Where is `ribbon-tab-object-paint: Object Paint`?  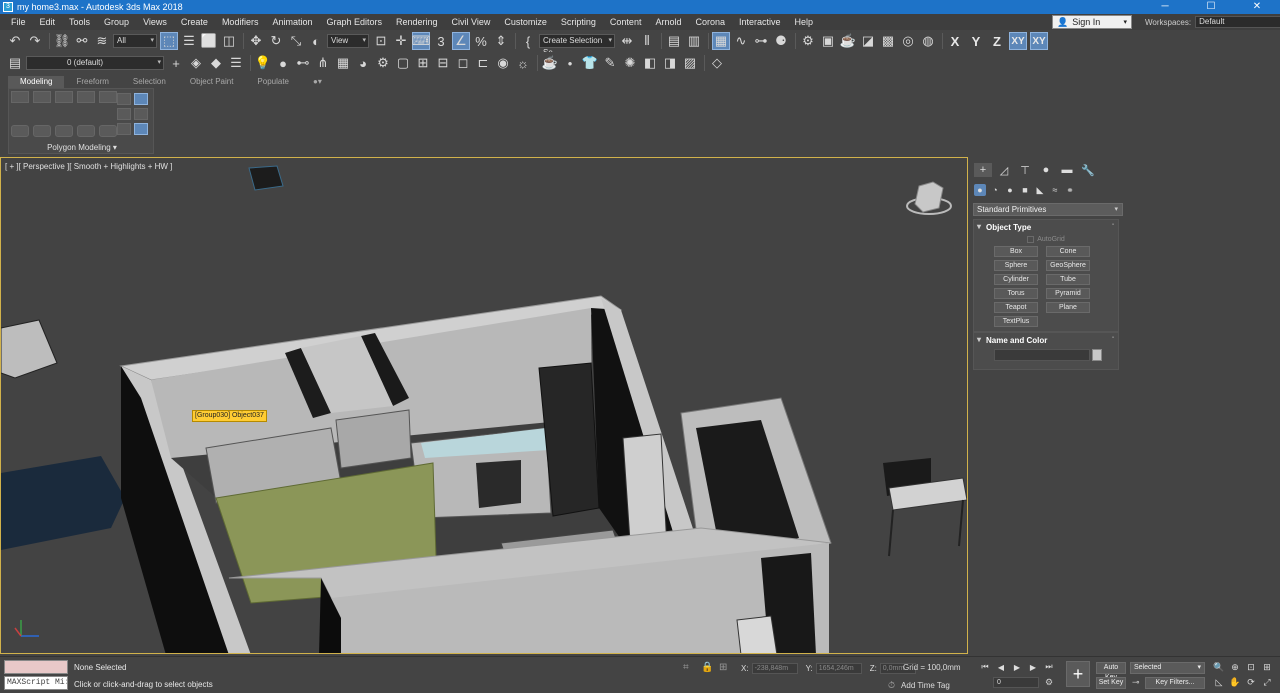 ribbon-tab-object-paint: Object Paint is located at coordinates (212, 82).